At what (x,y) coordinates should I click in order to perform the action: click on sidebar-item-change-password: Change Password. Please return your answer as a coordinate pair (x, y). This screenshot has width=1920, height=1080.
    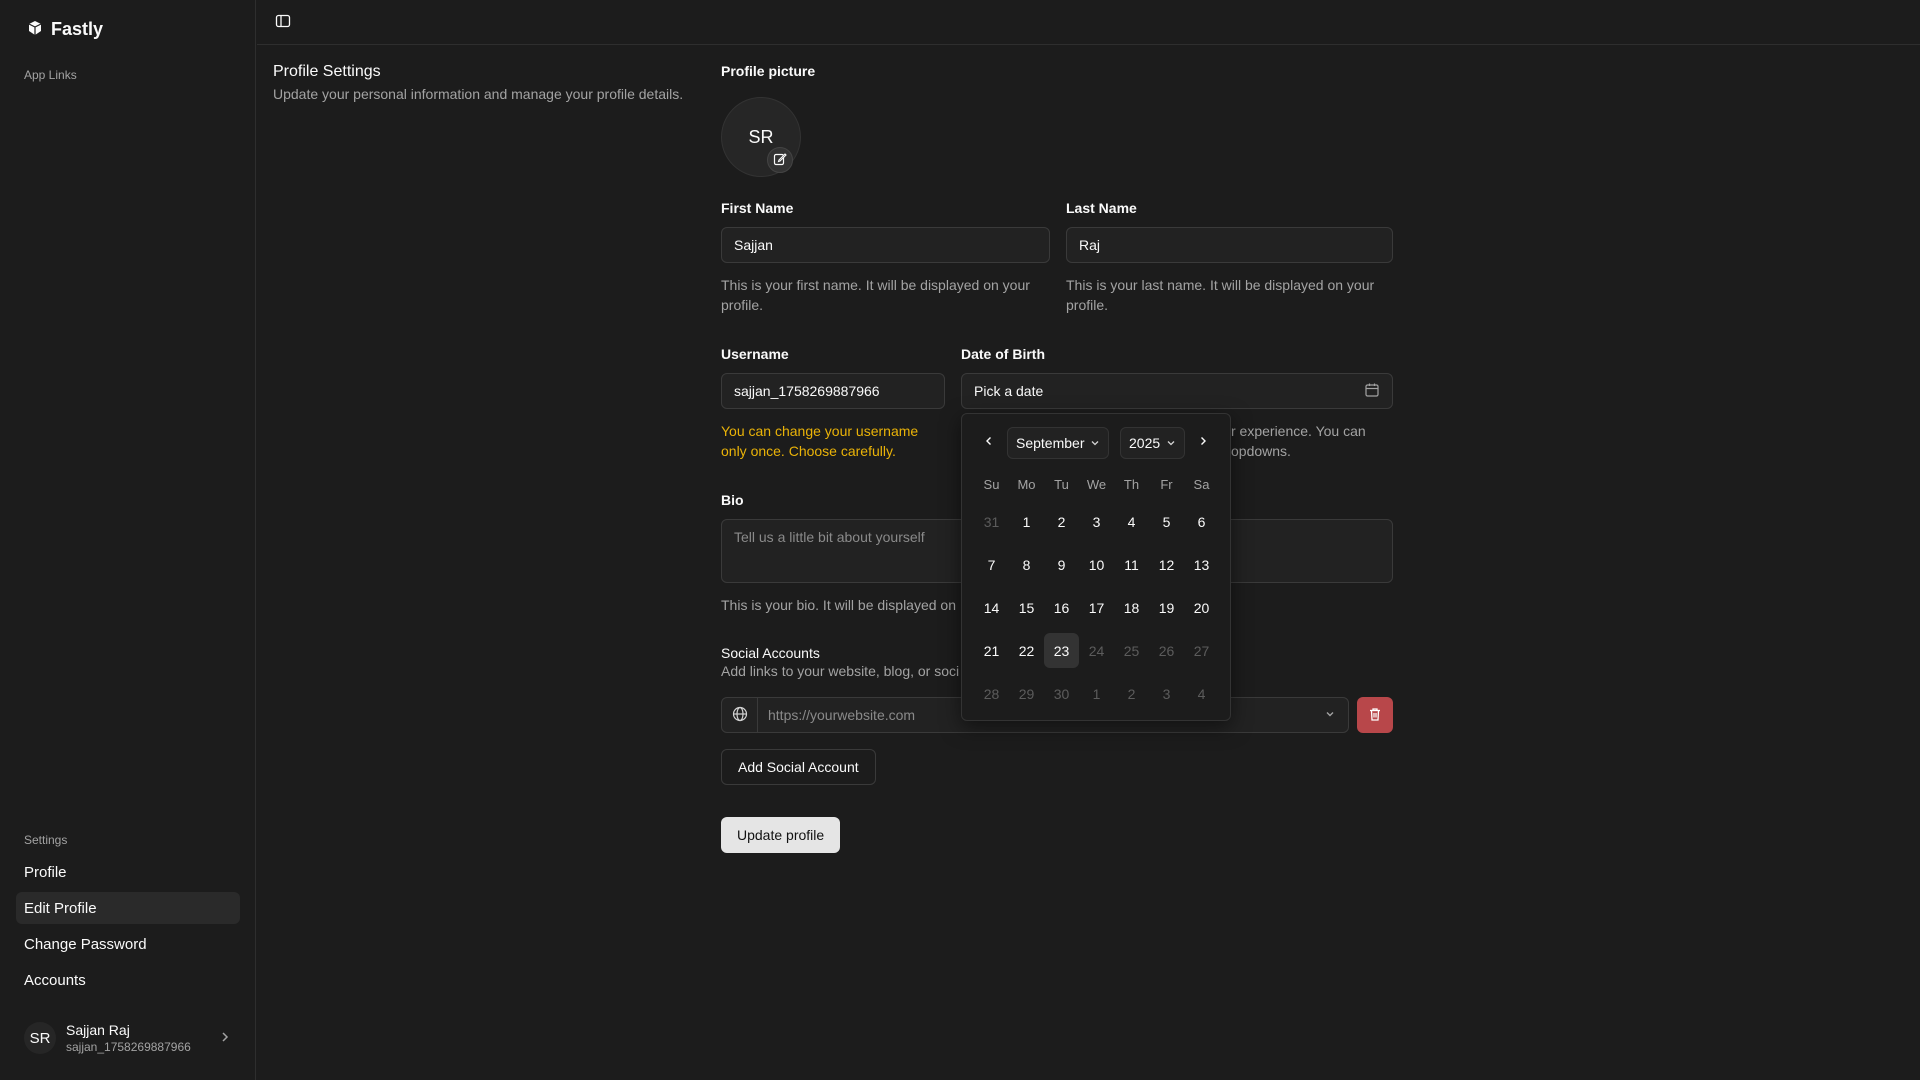
    Looking at the image, I should click on (128, 944).